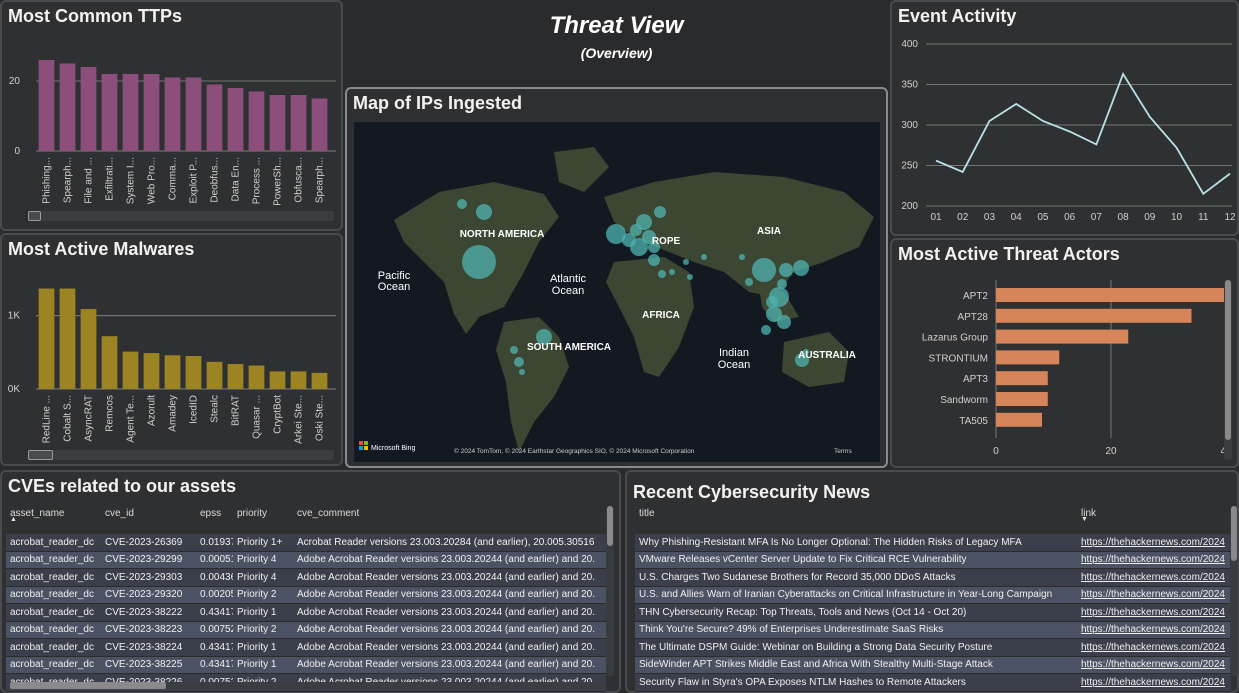  I want to click on cves-column-header: cve_id, so click(148, 521).